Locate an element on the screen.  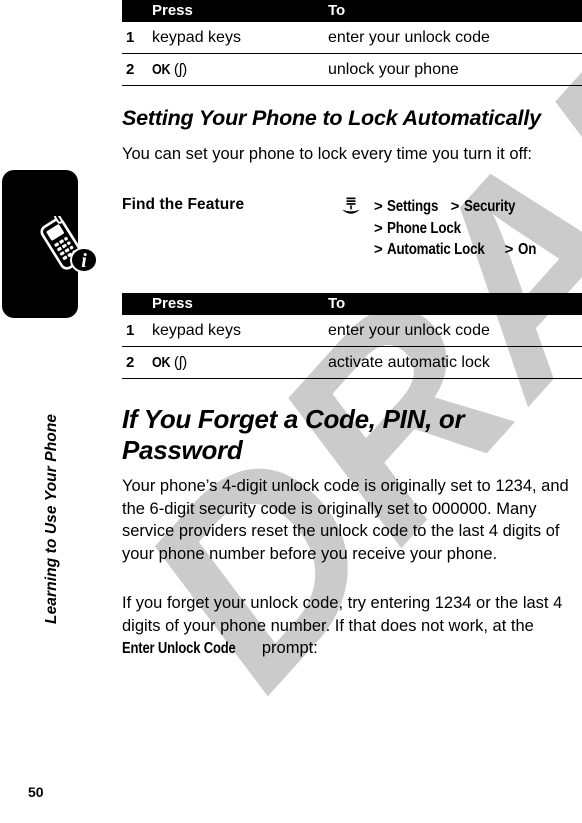
feature-path-line: > Automatic Lock > On is located at coordinates (478, 250).